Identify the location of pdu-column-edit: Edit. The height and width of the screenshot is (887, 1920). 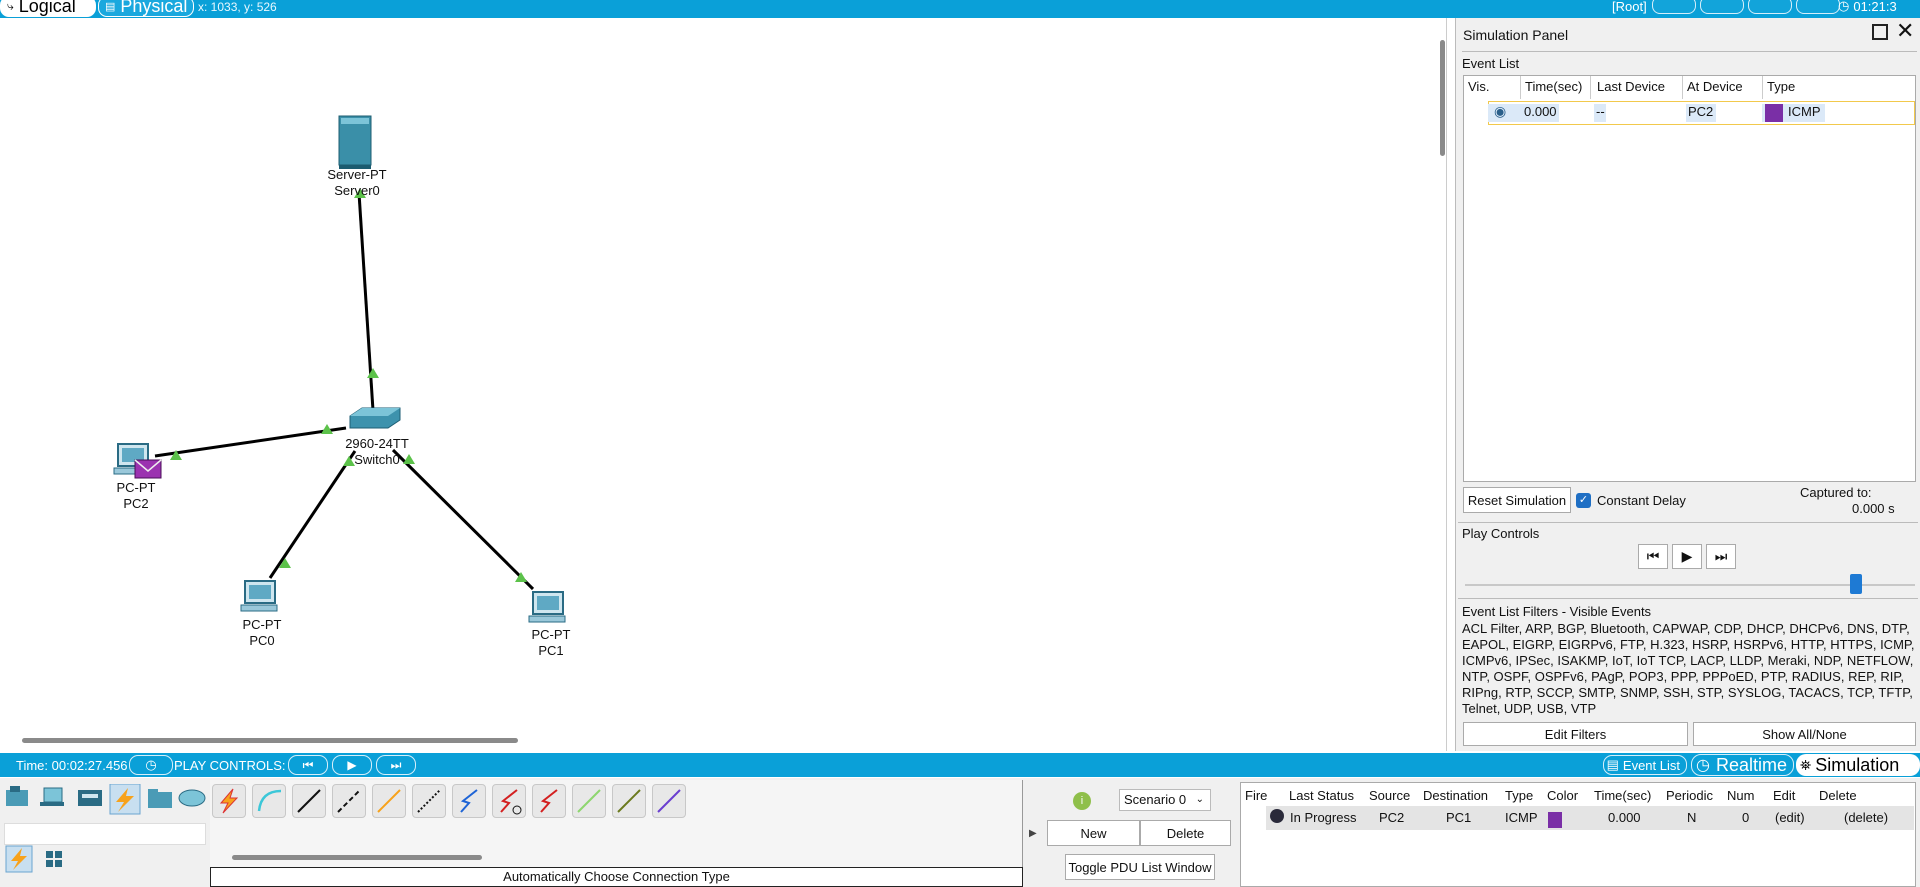
(1784, 795).